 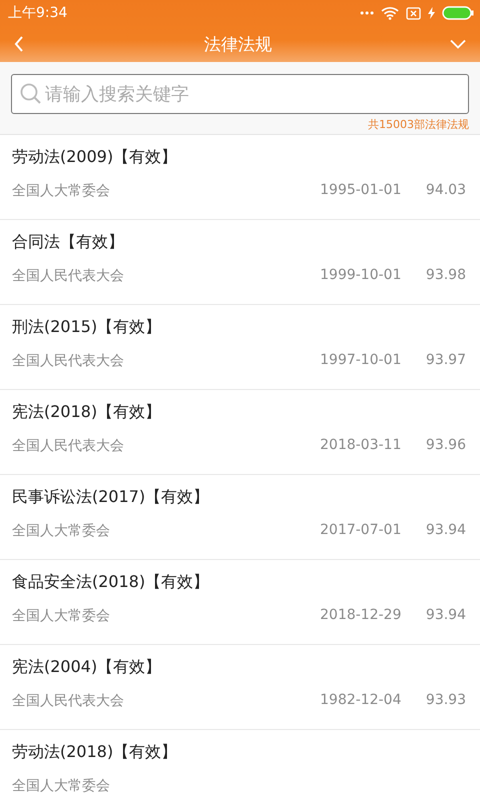 What do you see at coordinates (87, 412) in the screenshot?
I see `law-title: 宪法(2018)【有效】` at bounding box center [87, 412].